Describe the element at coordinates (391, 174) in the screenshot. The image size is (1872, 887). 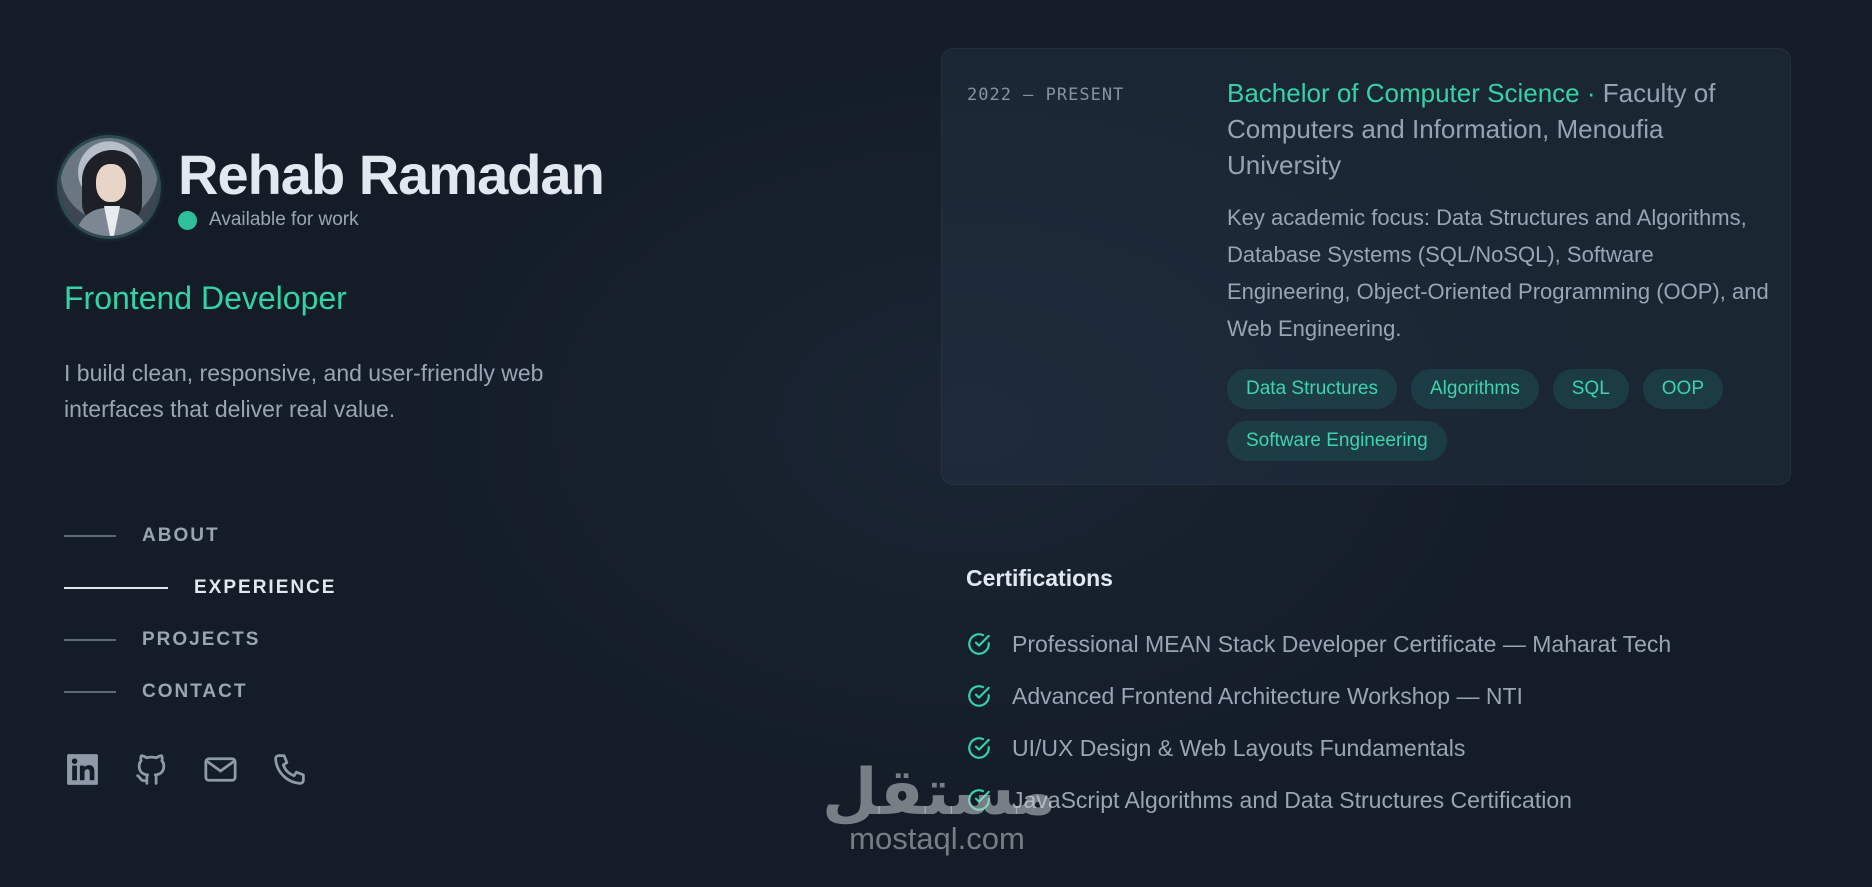
I see `profile-name: Rehab Ramadan` at that location.